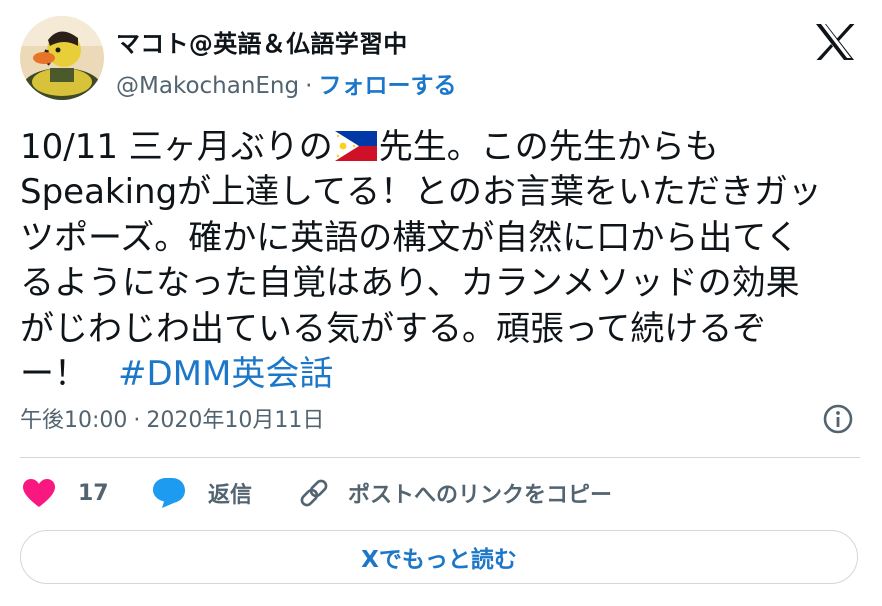  I want to click on copy-link-label: ポストへのリンクをコピー, so click(480, 495).